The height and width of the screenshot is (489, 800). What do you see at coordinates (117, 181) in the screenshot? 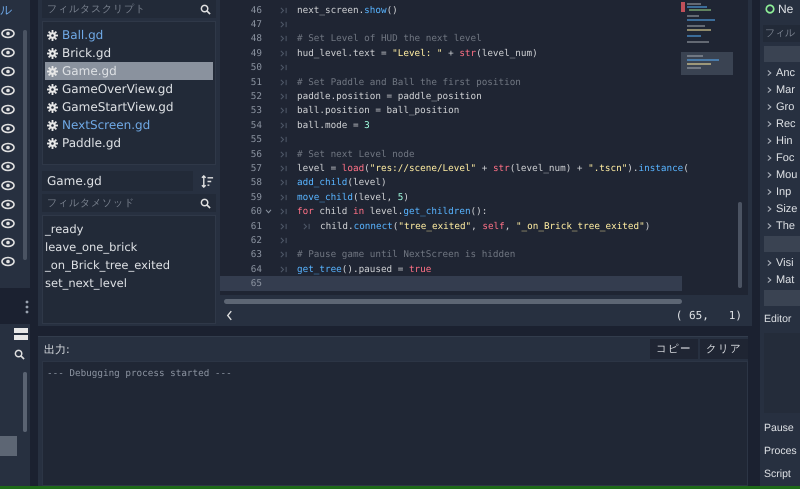
I see `current-script-field: Game.gd` at bounding box center [117, 181].